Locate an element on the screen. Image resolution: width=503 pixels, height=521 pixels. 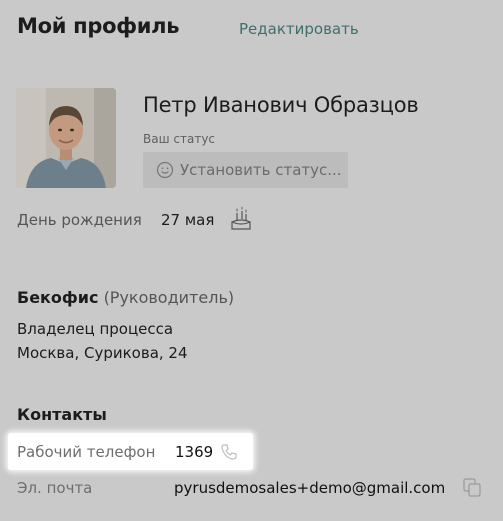
department-role: (Руководитель) is located at coordinates (169, 297).